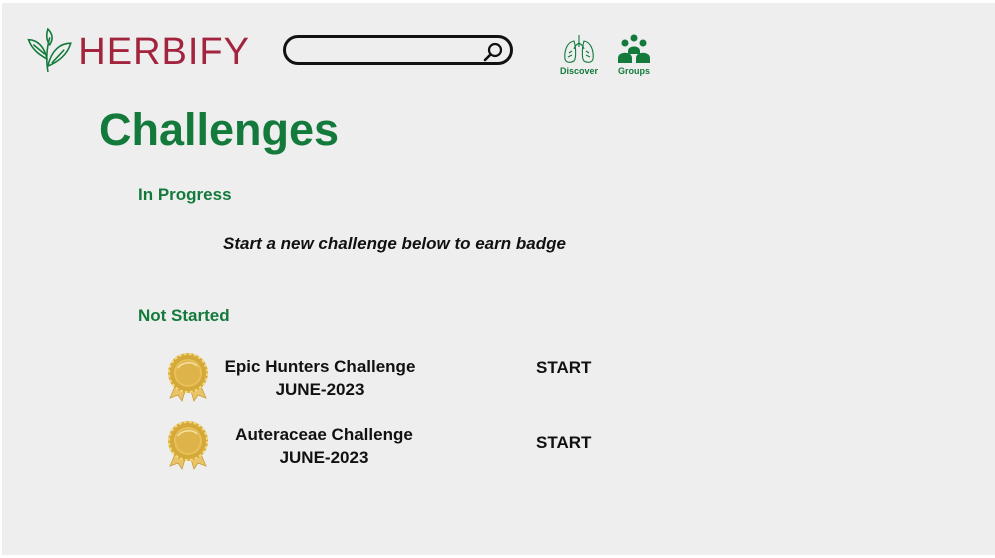 This screenshot has height=558, width=995. I want to click on nav-groups: Groups, so click(634, 54).